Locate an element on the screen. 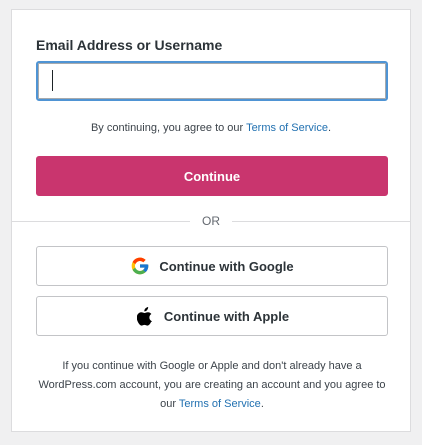  email-label: Email Address or Username is located at coordinates (129, 45).